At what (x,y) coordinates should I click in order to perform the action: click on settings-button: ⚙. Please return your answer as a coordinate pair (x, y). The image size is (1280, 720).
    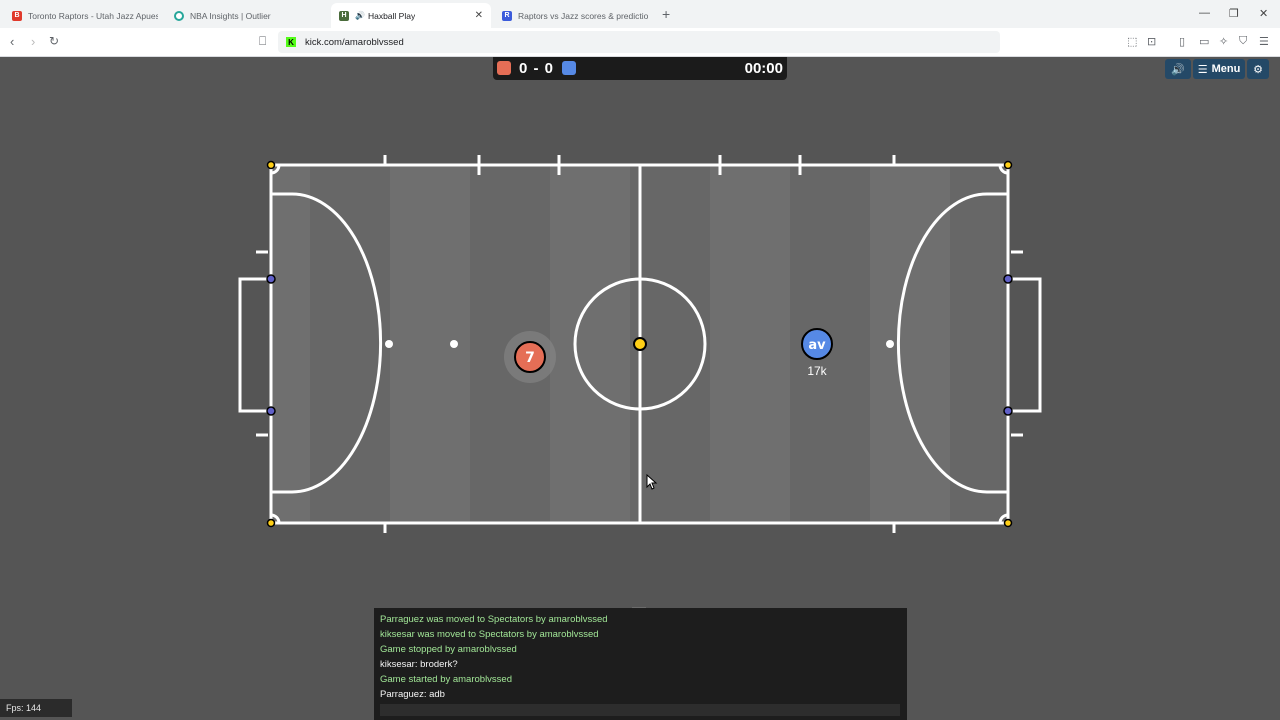
    Looking at the image, I should click on (1258, 69).